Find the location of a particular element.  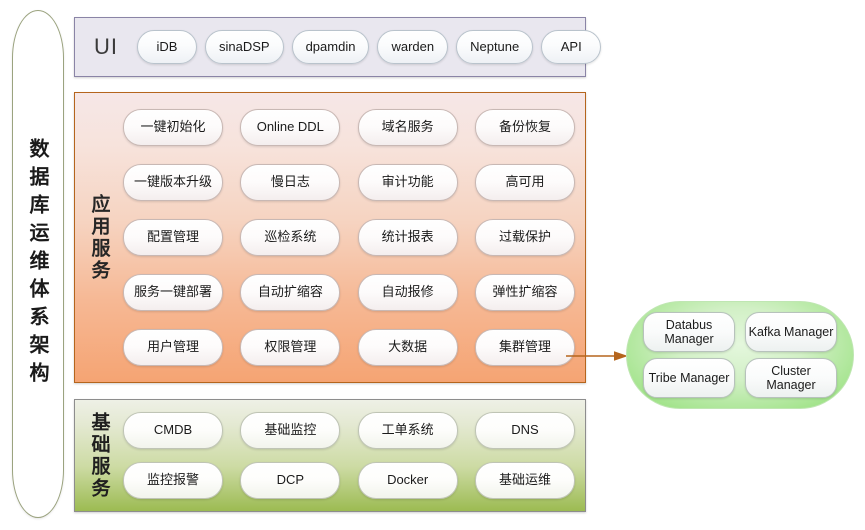

app-item-statistics-report: 统计报表 is located at coordinates (407, 237).